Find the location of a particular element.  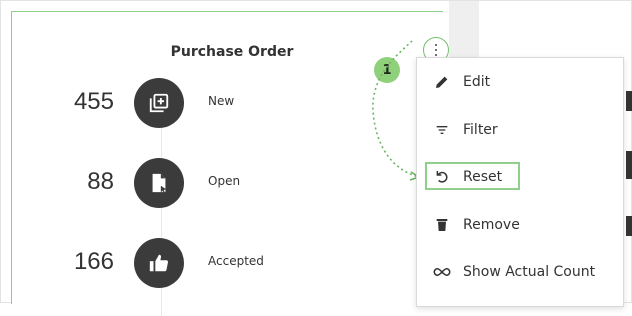

status-row-new: 455 New is located at coordinates (222, 108).